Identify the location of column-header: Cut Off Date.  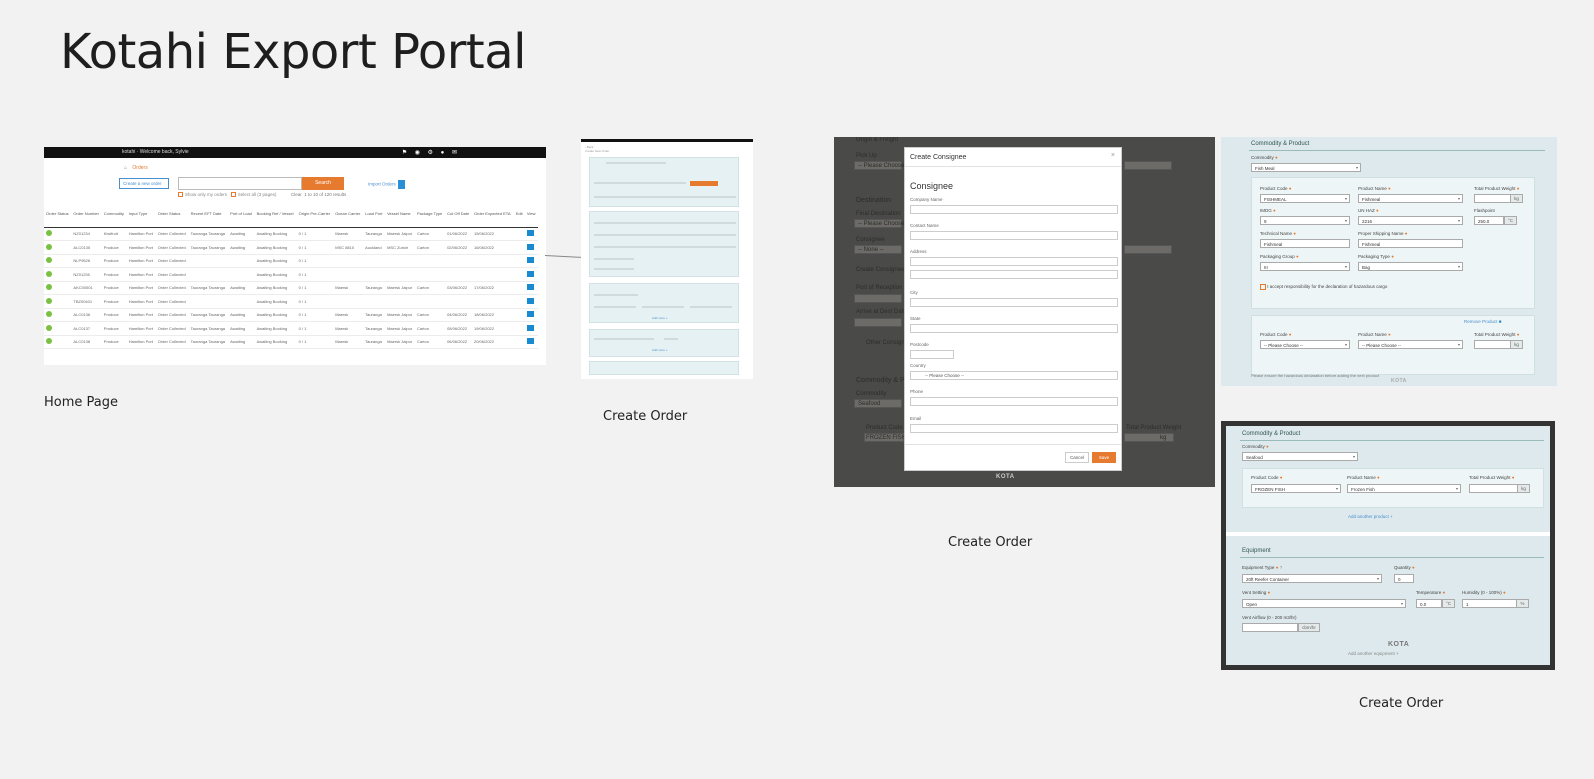
(458, 219).